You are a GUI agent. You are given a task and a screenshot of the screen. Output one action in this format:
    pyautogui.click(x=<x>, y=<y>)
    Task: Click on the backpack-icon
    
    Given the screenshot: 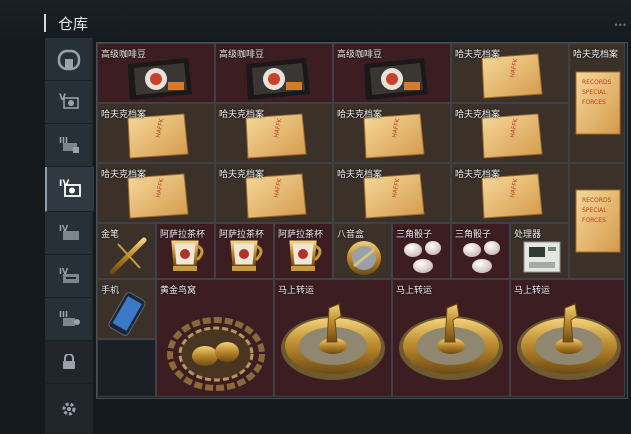 What is the action you would take?
    pyautogui.click(x=68, y=60)
    